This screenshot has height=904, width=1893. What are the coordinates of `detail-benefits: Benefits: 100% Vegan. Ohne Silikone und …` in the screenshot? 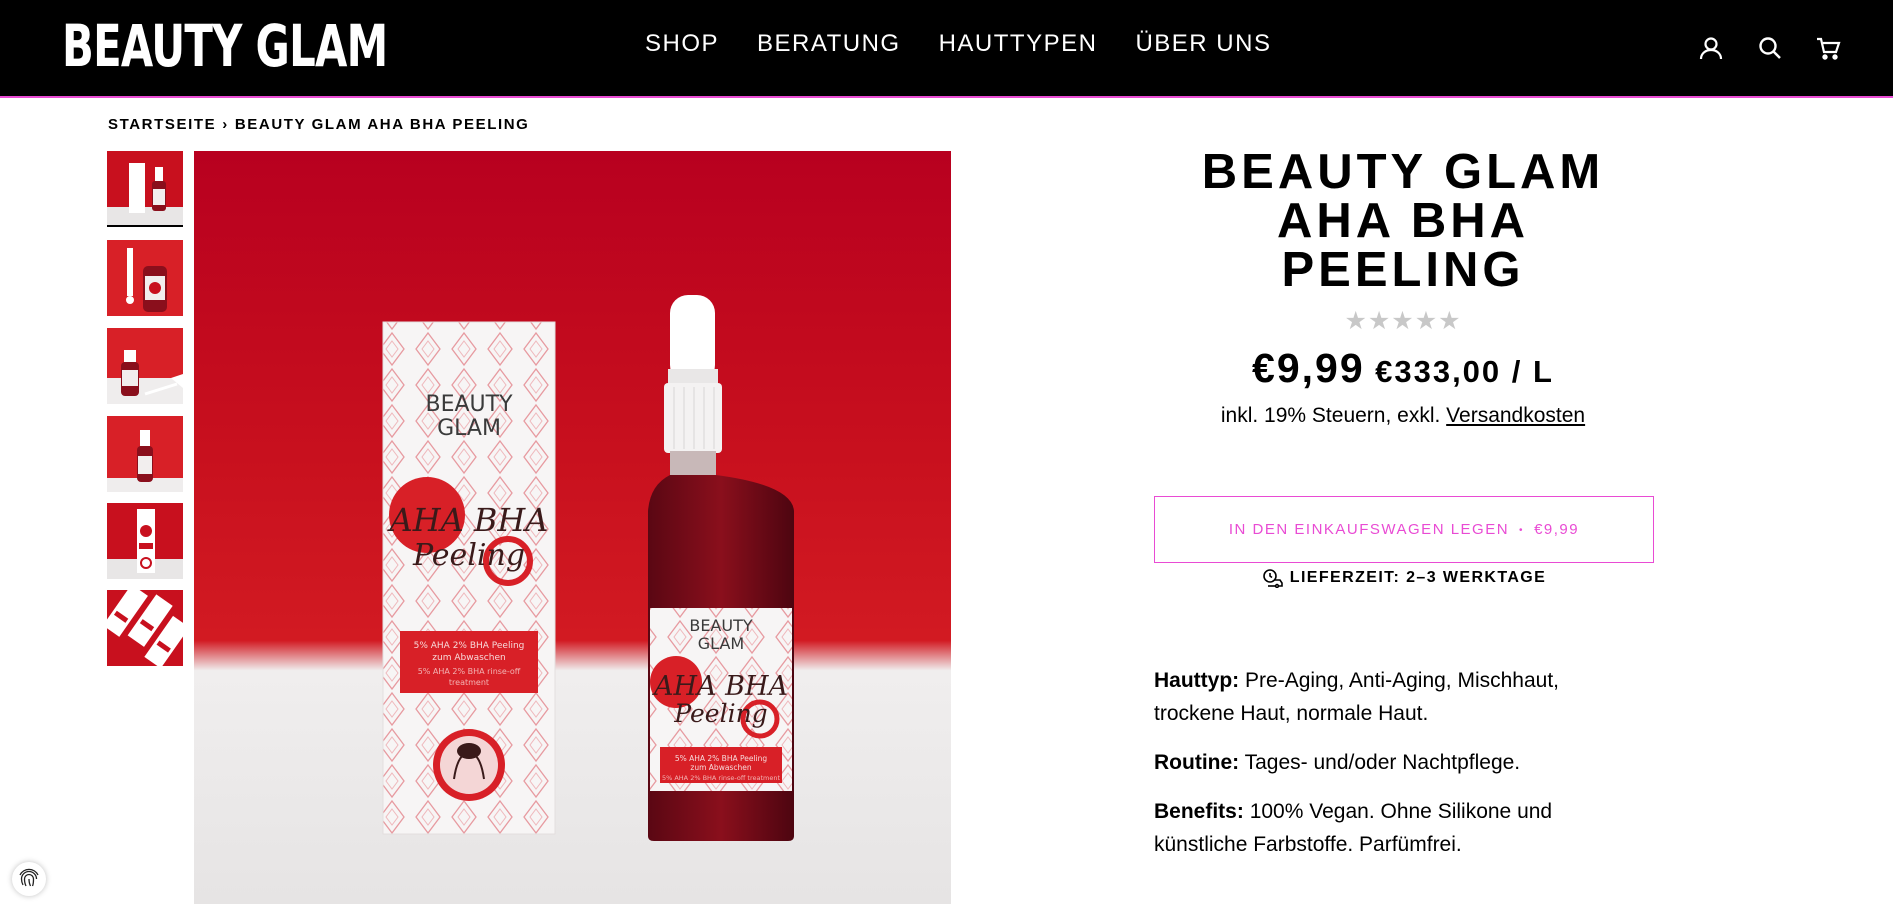 It's located at (1389, 828).